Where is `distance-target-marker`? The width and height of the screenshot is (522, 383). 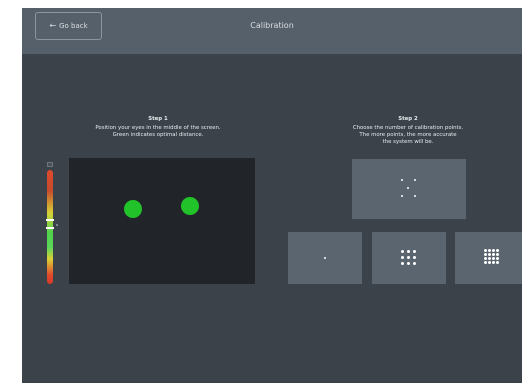 distance-target-marker is located at coordinates (50, 220).